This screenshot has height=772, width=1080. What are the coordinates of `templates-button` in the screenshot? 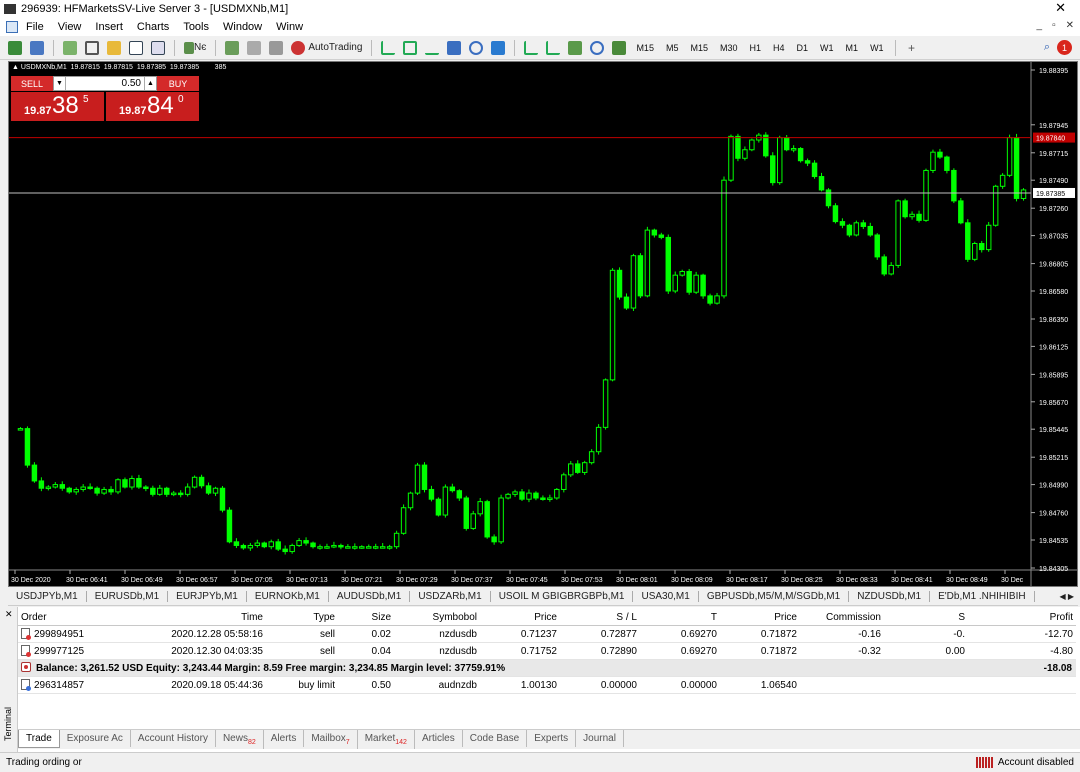 It's located at (619, 48).